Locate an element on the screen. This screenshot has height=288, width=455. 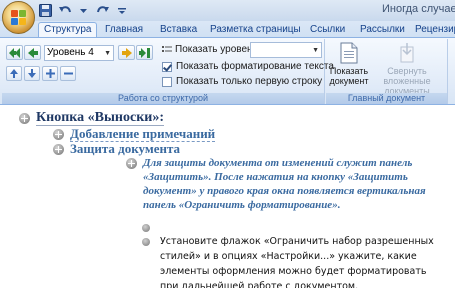
show-level-label: Показать уровень: is located at coordinates (218, 49).